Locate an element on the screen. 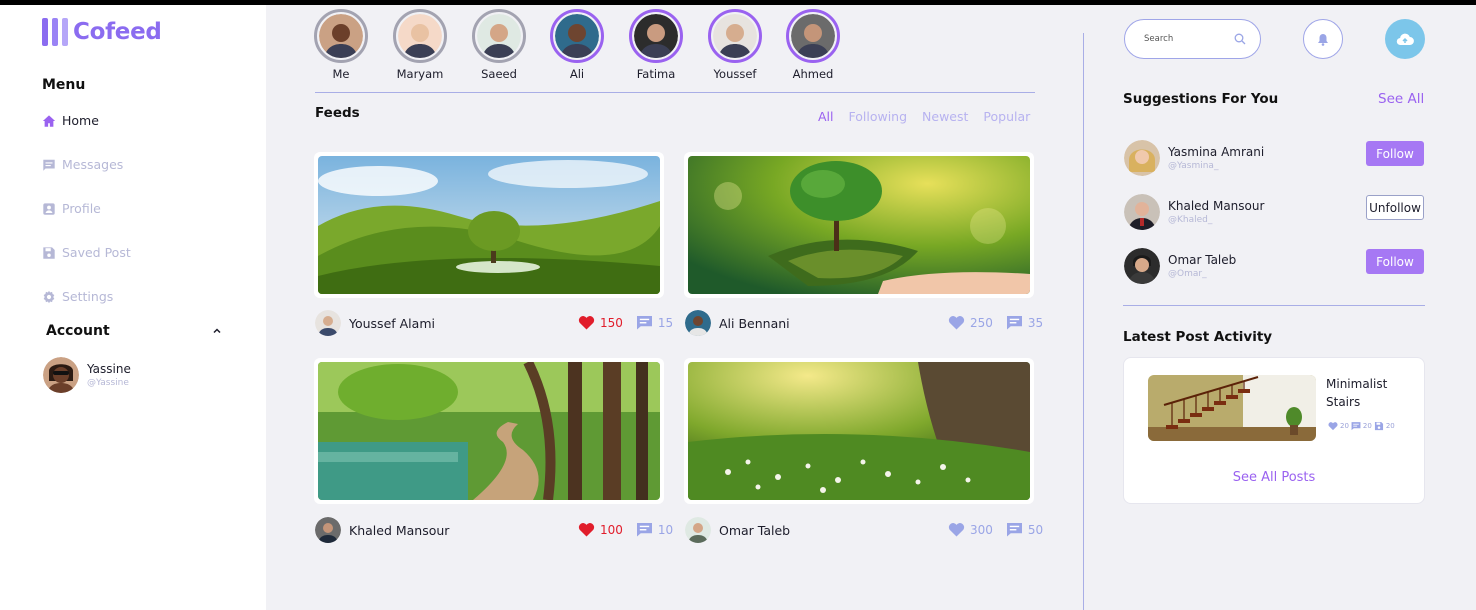 Image resolution: width=1476 pixels, height=610 pixels. filter-popular: Popular is located at coordinates (1006, 116).